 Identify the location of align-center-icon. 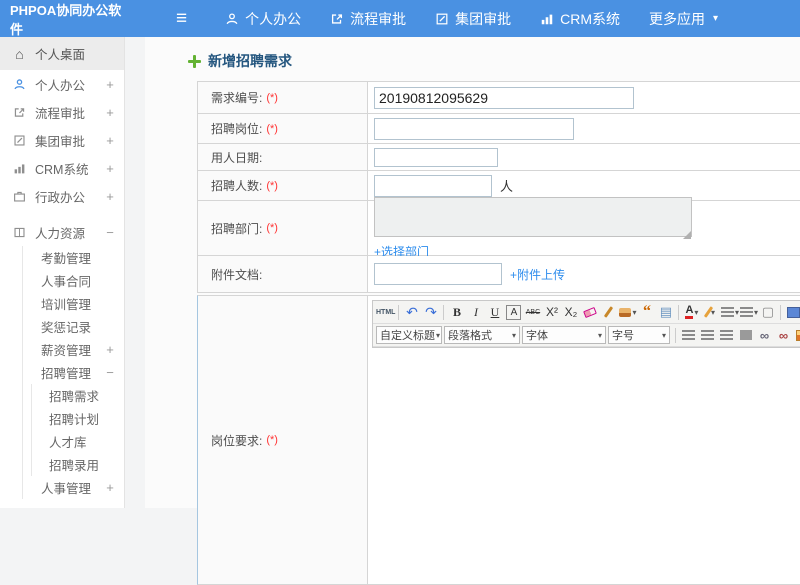
(707, 335).